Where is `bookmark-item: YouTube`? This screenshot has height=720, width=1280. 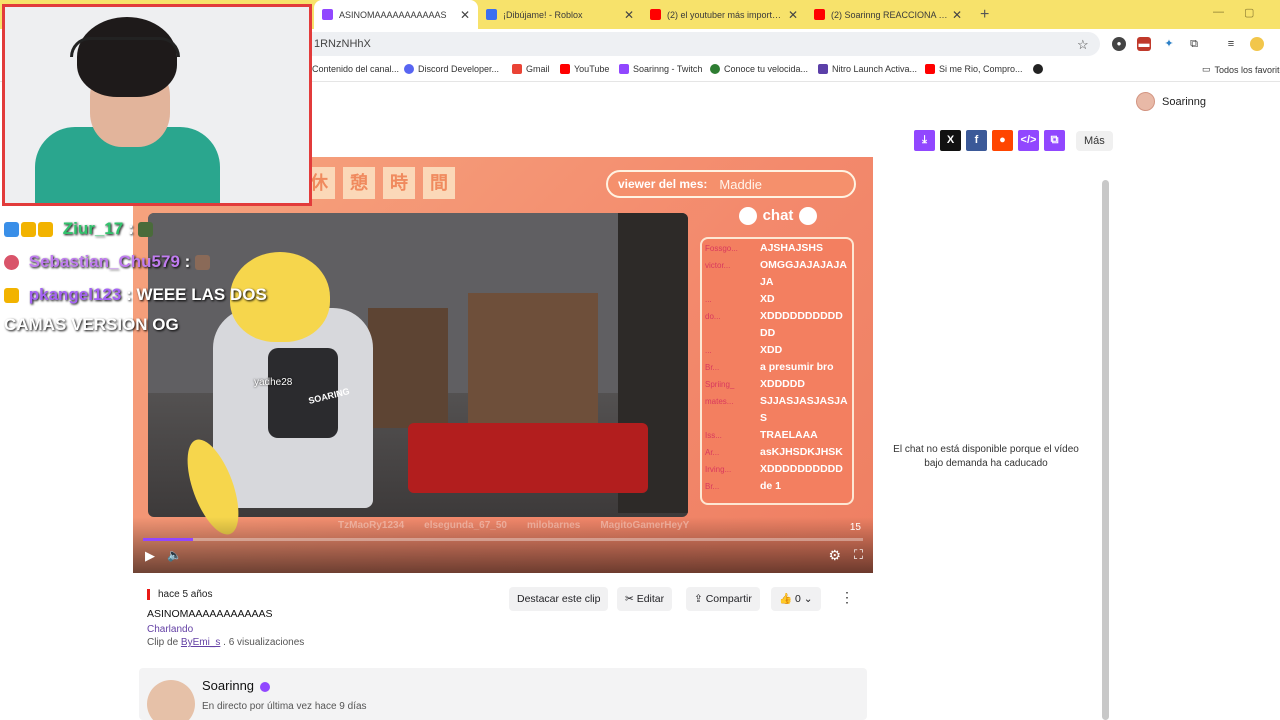
bookmark-item: YouTube is located at coordinates (584, 69).